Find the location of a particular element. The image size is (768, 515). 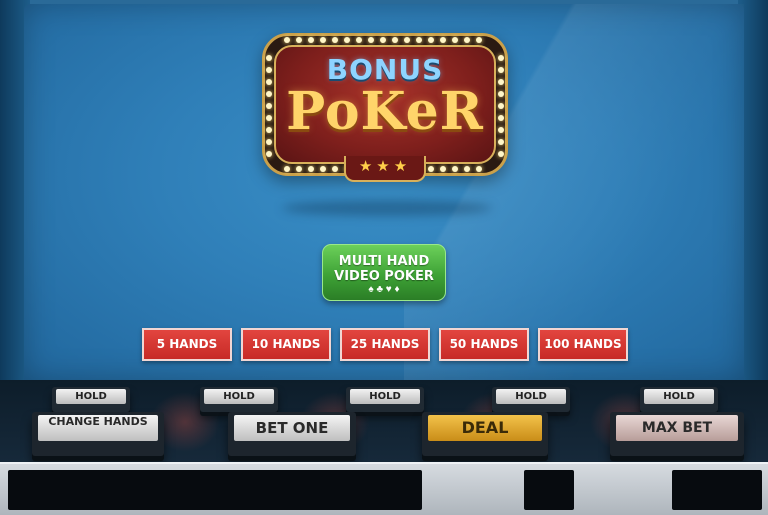

hand-button-10: 10 HANDS is located at coordinates (286, 344).